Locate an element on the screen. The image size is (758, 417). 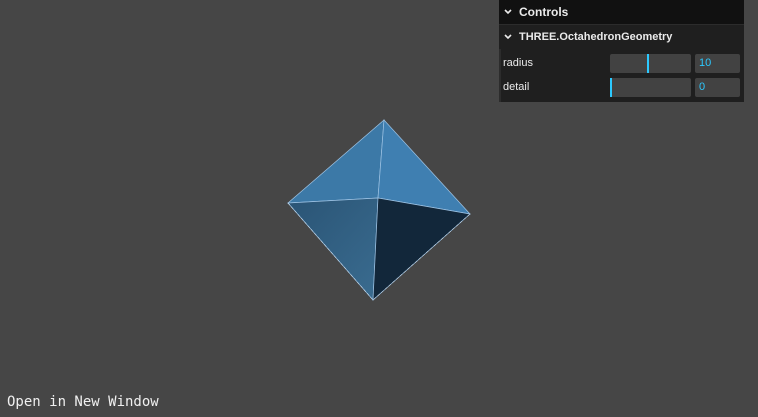
radius-label: radius is located at coordinates (518, 63).